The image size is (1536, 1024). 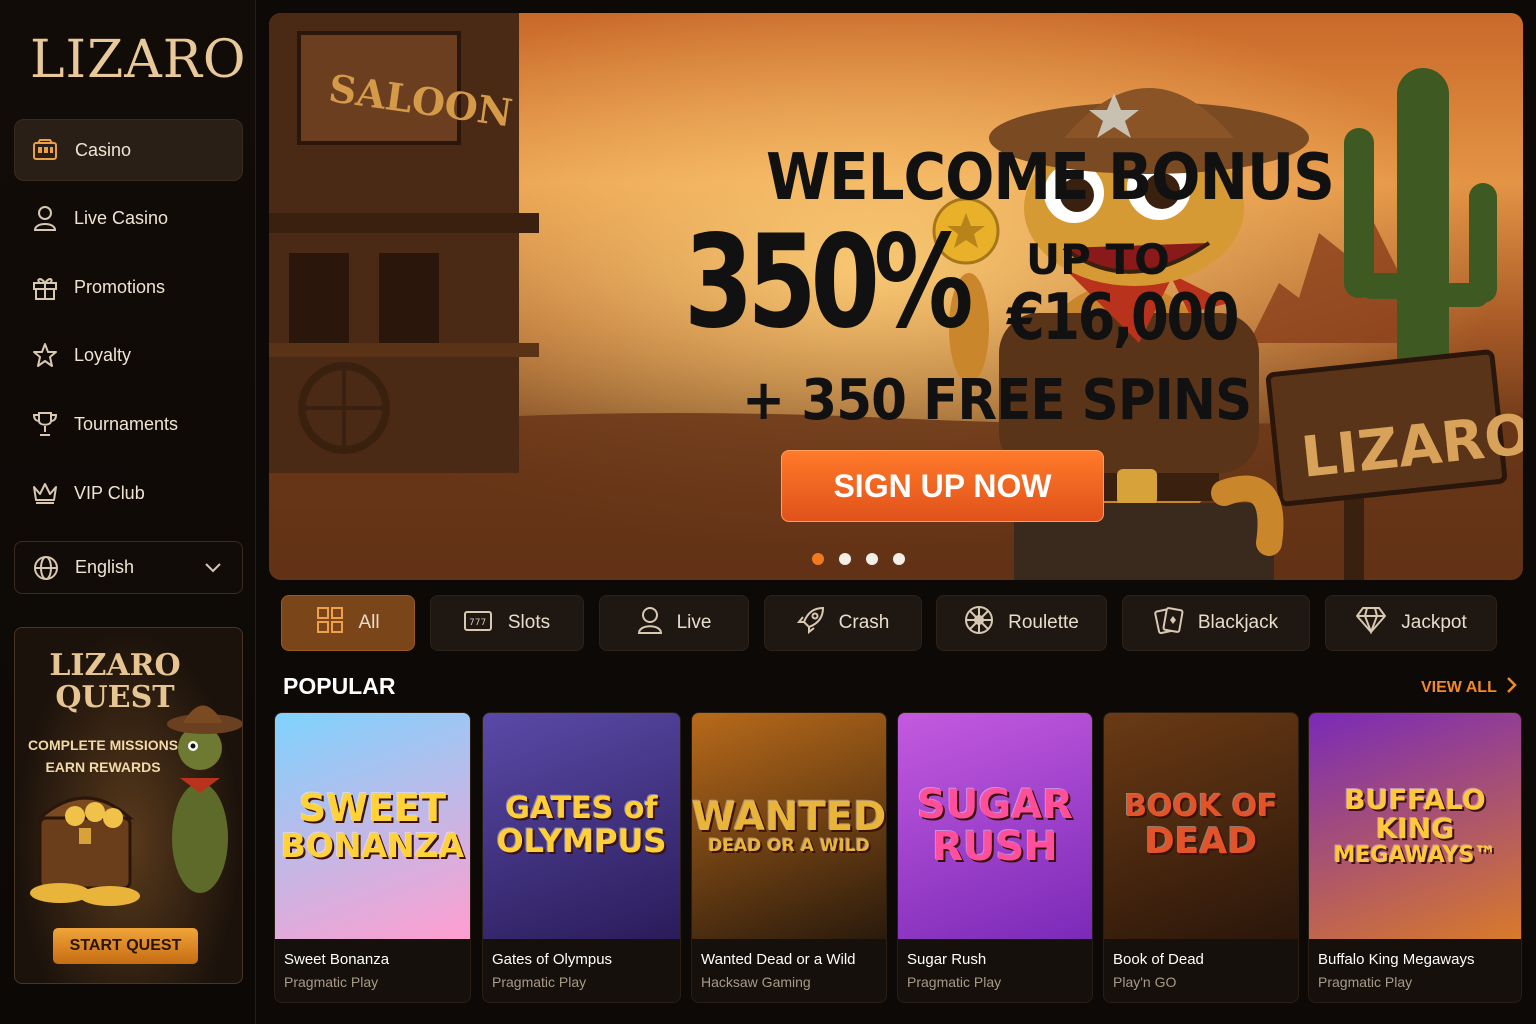 I want to click on globe-icon, so click(x=46, y=568).